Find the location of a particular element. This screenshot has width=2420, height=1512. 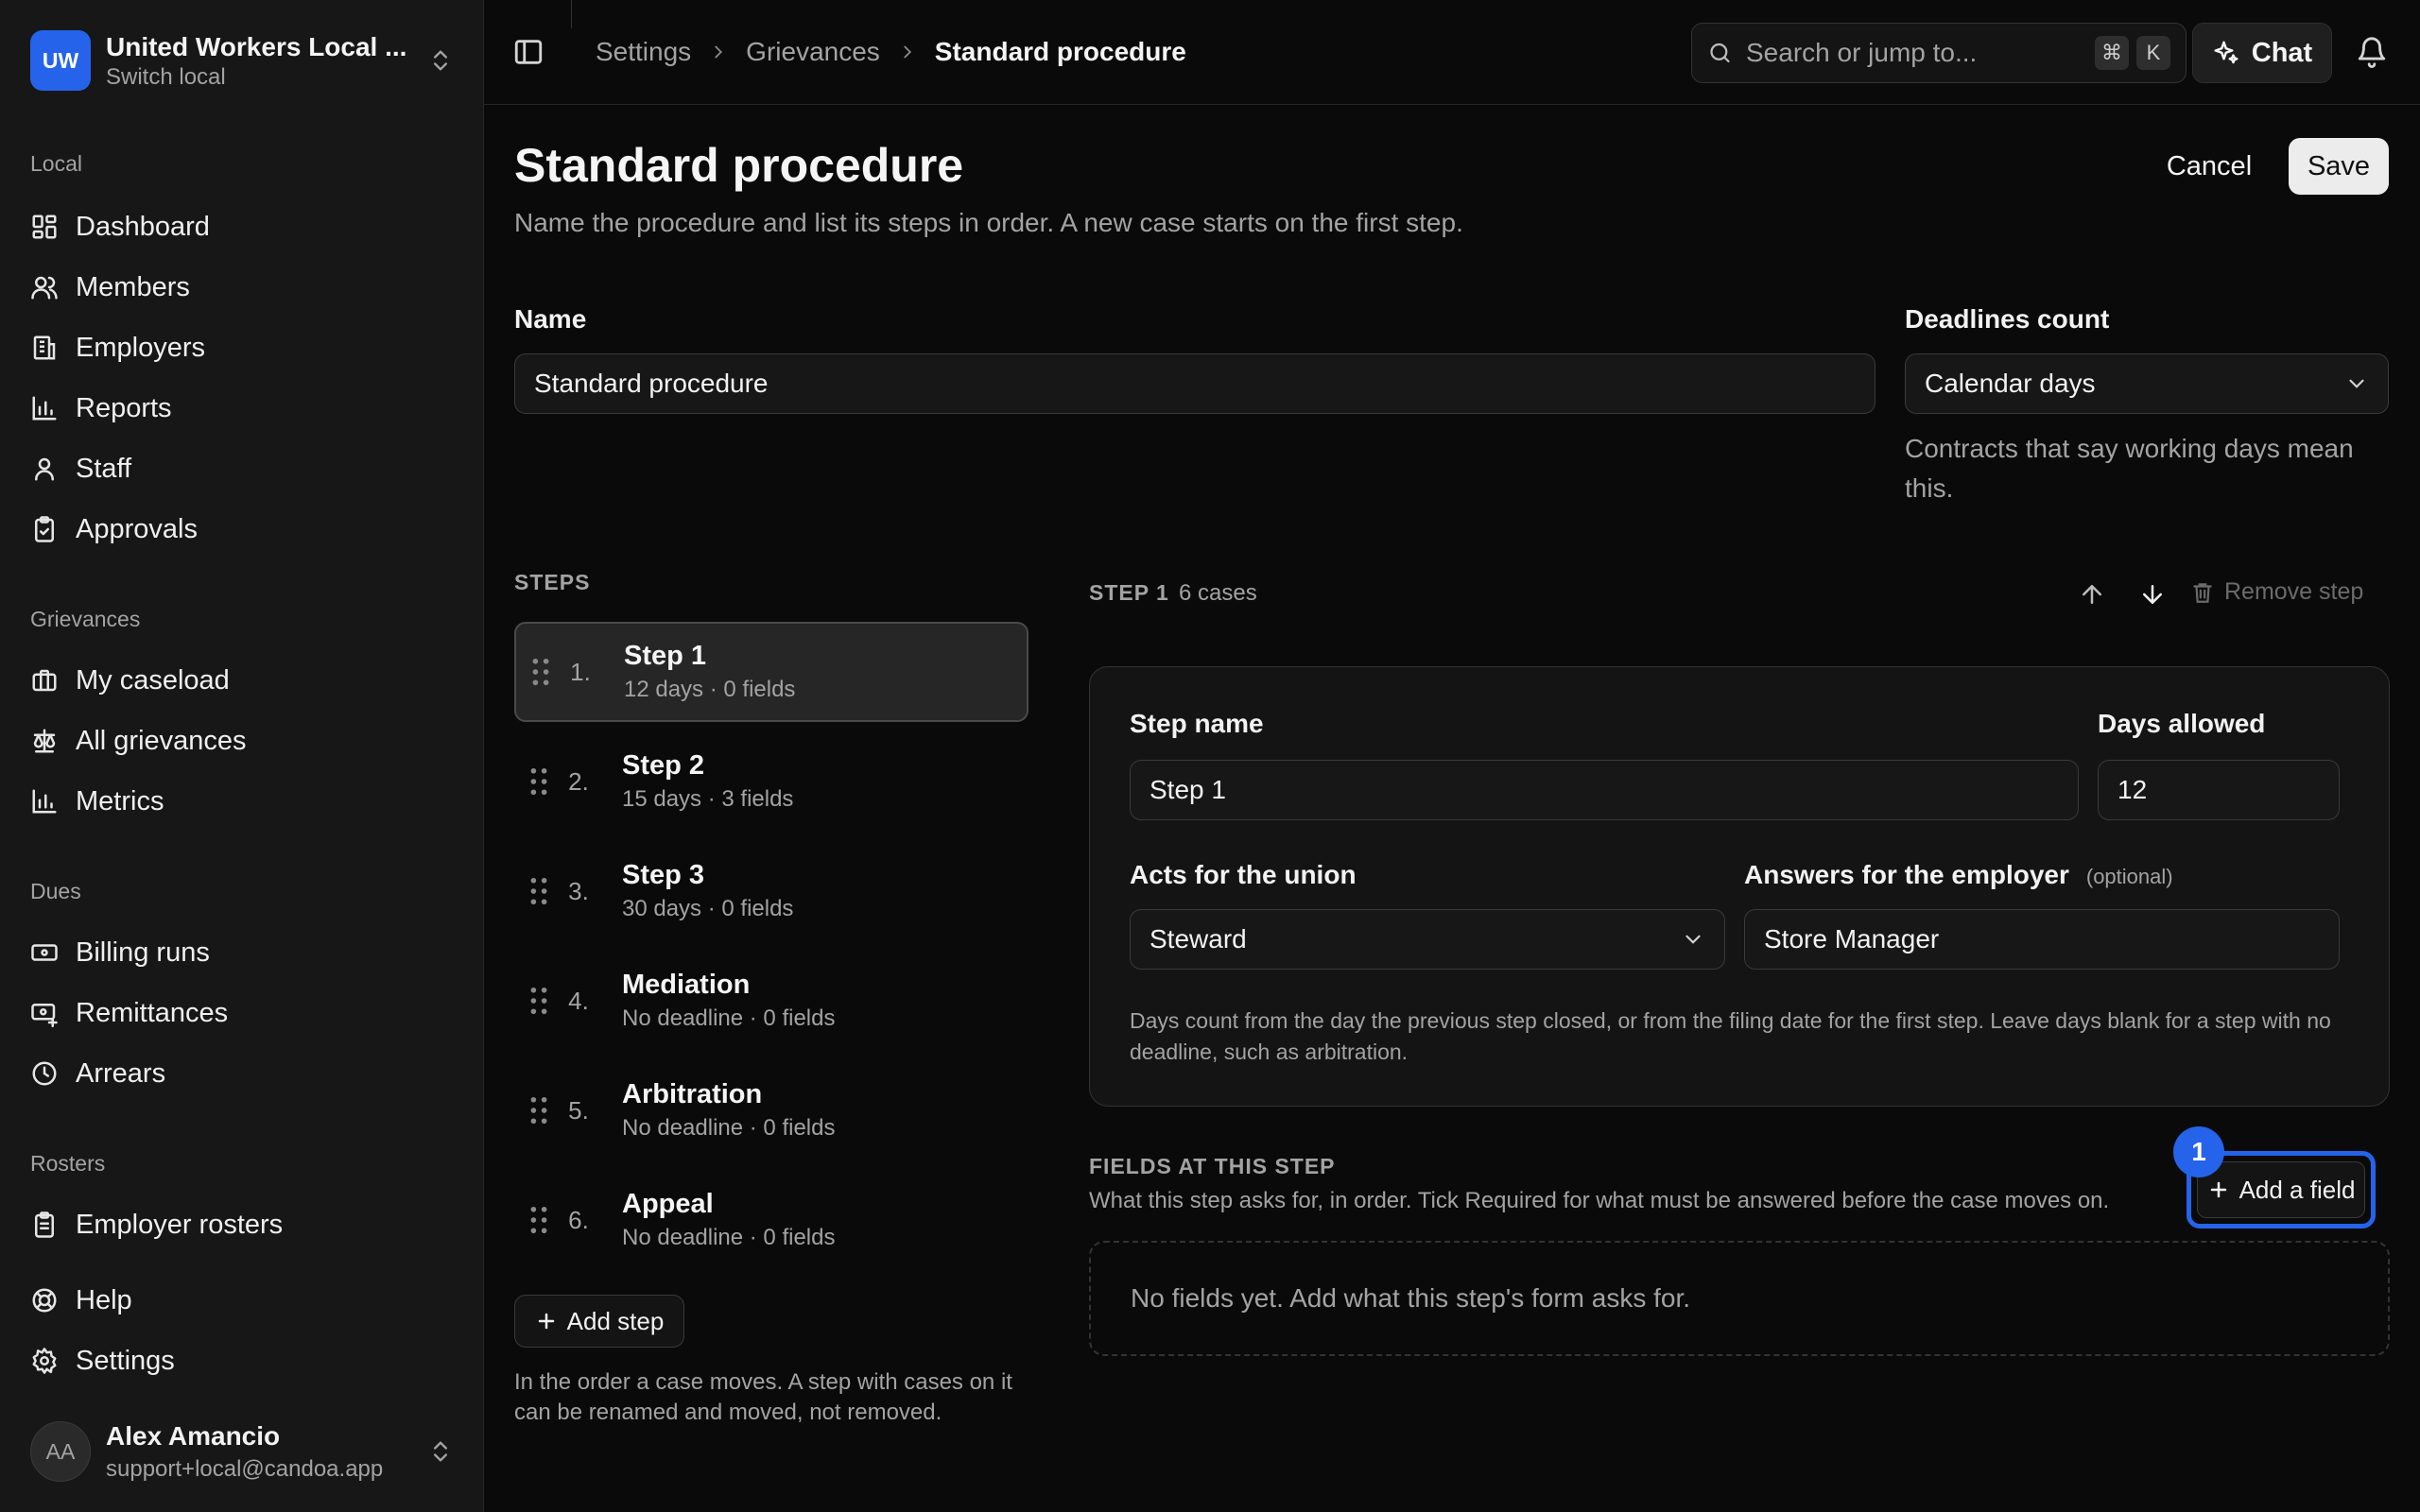

nav-item-billing-runs: Billing runs is located at coordinates (242, 952).